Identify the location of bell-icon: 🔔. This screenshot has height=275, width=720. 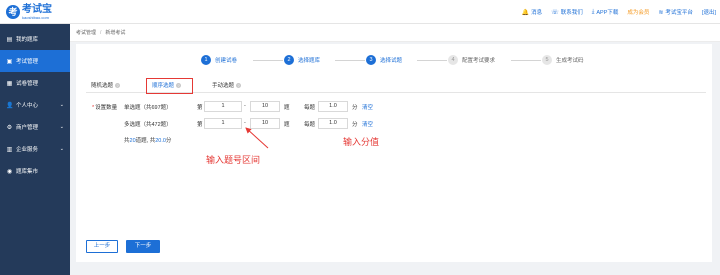
(525, 12).